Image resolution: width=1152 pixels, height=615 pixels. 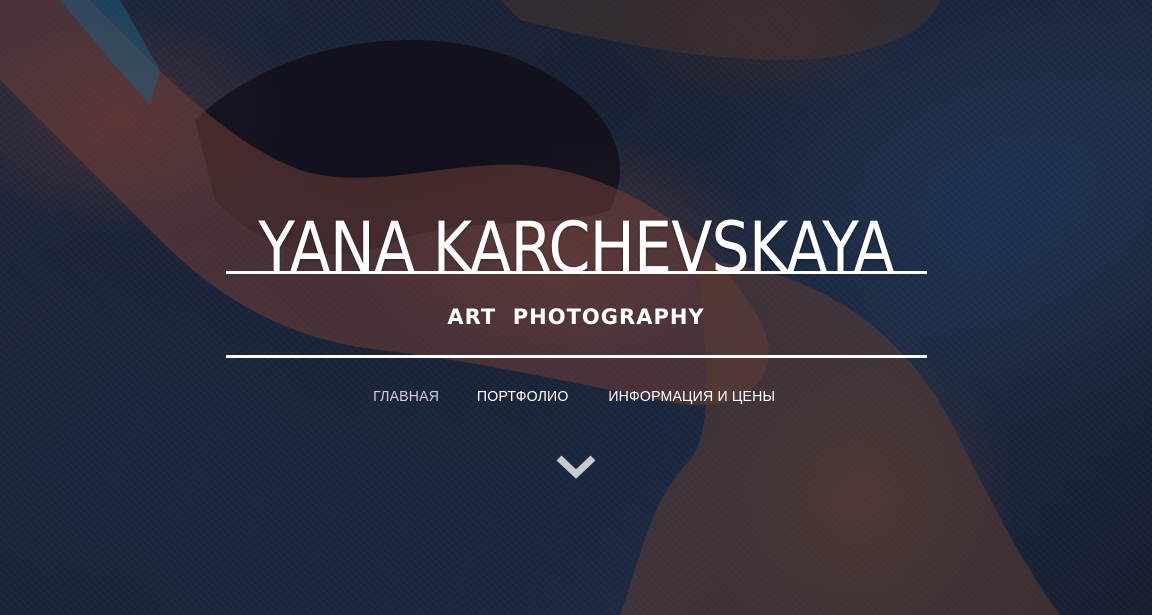 What do you see at coordinates (576, 247) in the screenshot?
I see `site-title: YANA KARCHEVSKAYA` at bounding box center [576, 247].